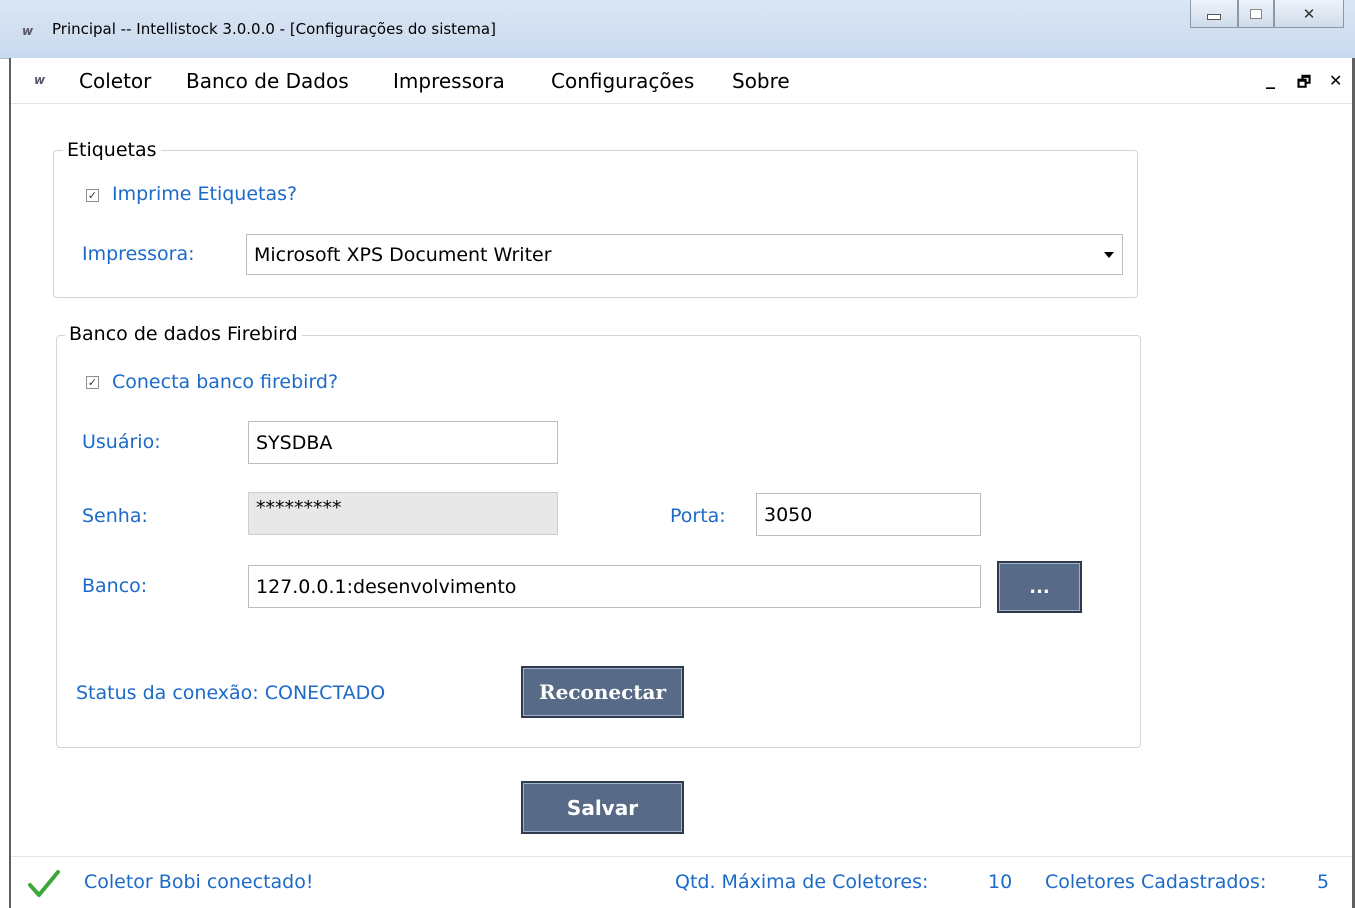  I want to click on menu-item-sobre: Sobre, so click(761, 81).